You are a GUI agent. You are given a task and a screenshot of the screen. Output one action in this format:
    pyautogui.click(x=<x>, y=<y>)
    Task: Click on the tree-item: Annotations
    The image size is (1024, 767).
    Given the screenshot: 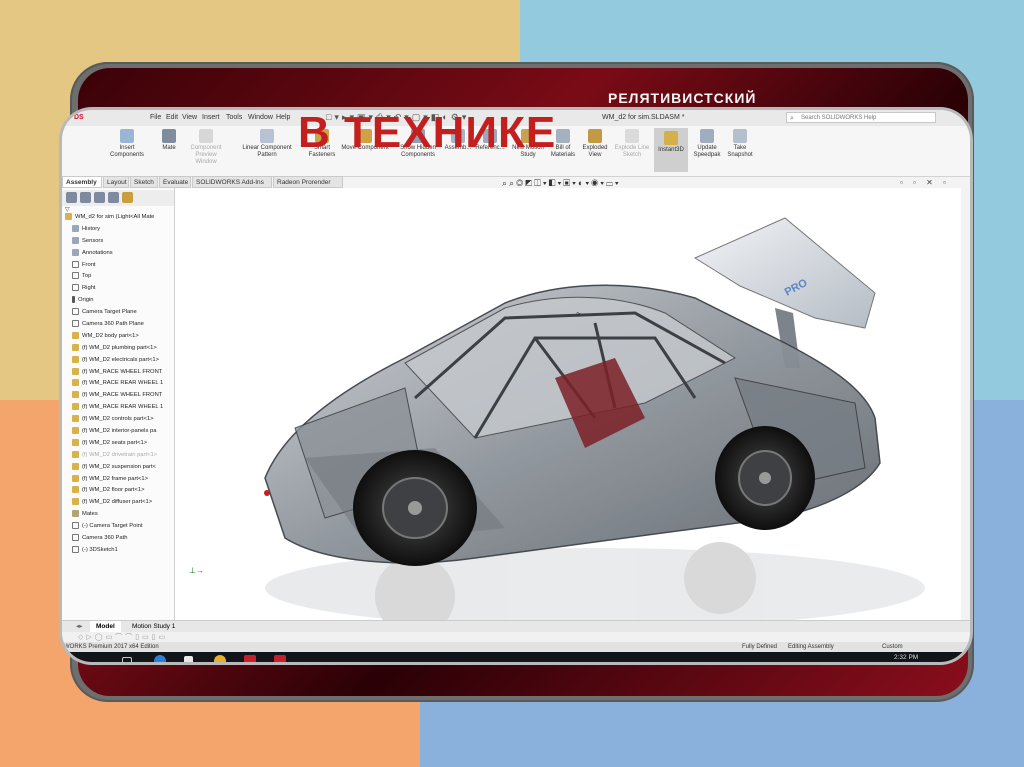 What is the action you would take?
    pyautogui.click(x=118, y=254)
    